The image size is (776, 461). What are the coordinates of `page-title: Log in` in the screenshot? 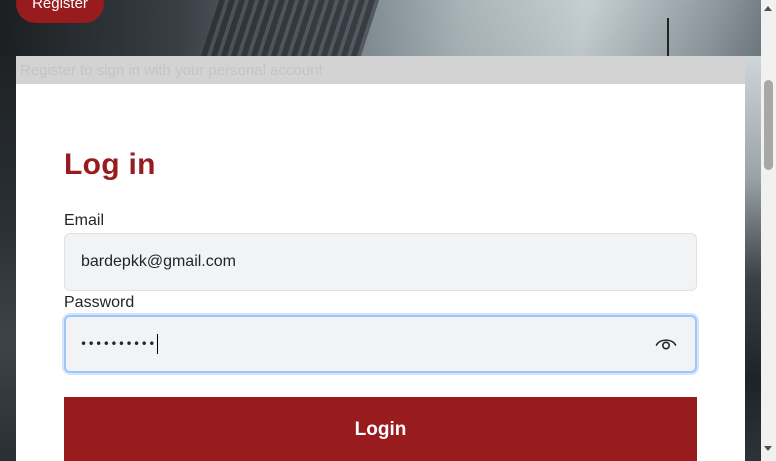 It's located at (110, 164).